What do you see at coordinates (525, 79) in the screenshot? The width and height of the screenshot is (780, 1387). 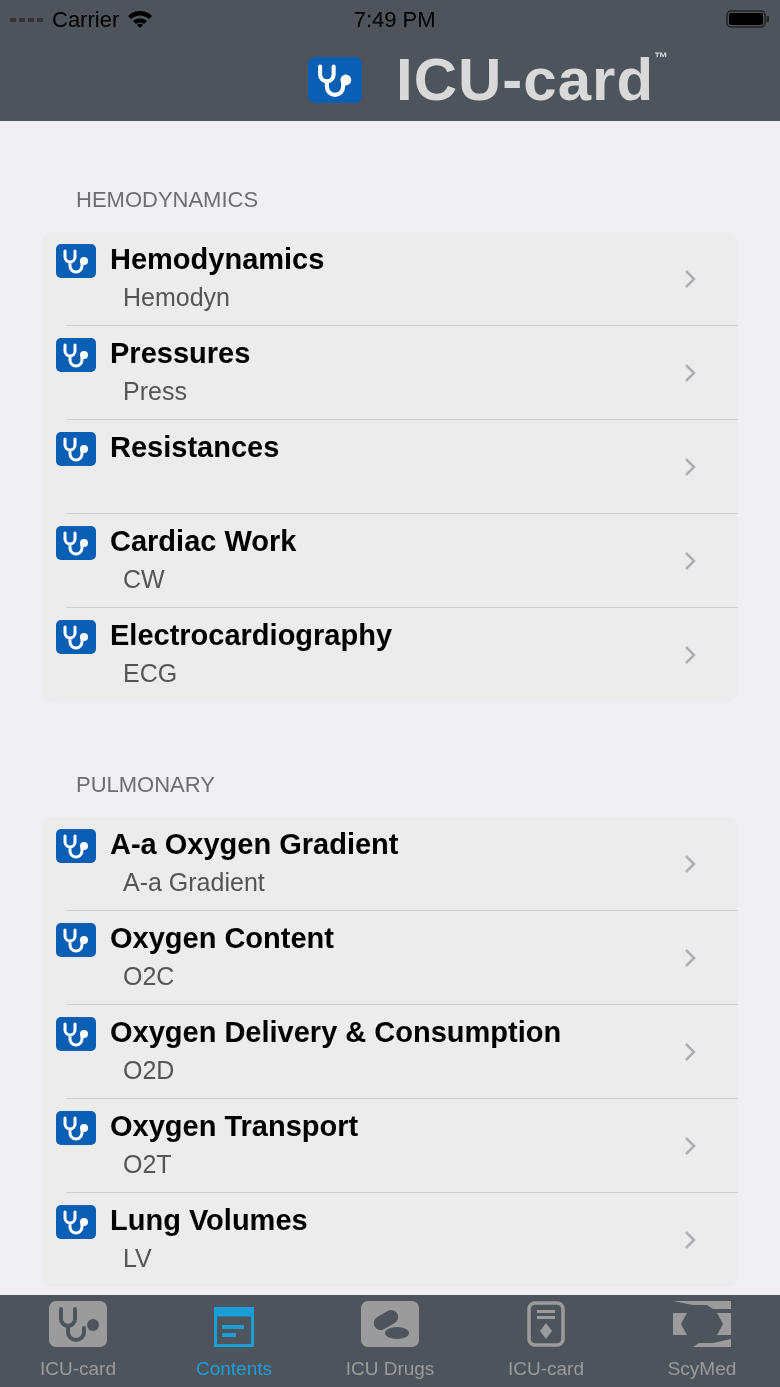 I see `logo-text: ICU-card` at bounding box center [525, 79].